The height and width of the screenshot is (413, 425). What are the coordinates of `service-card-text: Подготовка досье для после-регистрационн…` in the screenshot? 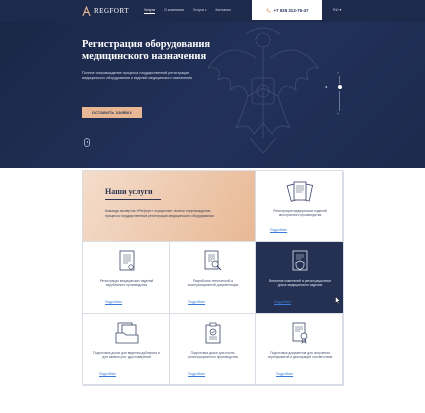 It's located at (213, 355).